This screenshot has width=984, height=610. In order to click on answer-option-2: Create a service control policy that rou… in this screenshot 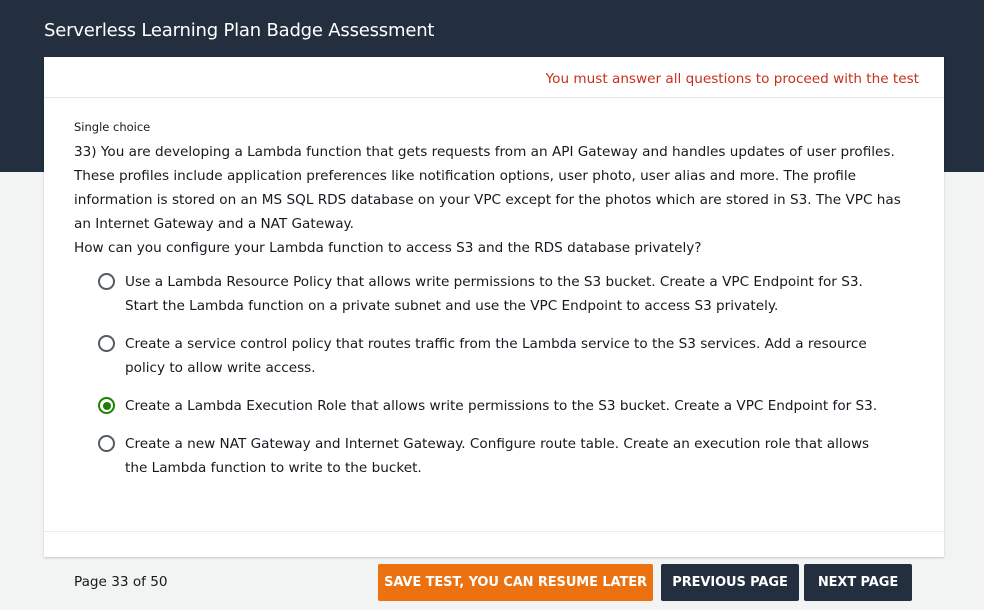, I will do `click(506, 356)`.